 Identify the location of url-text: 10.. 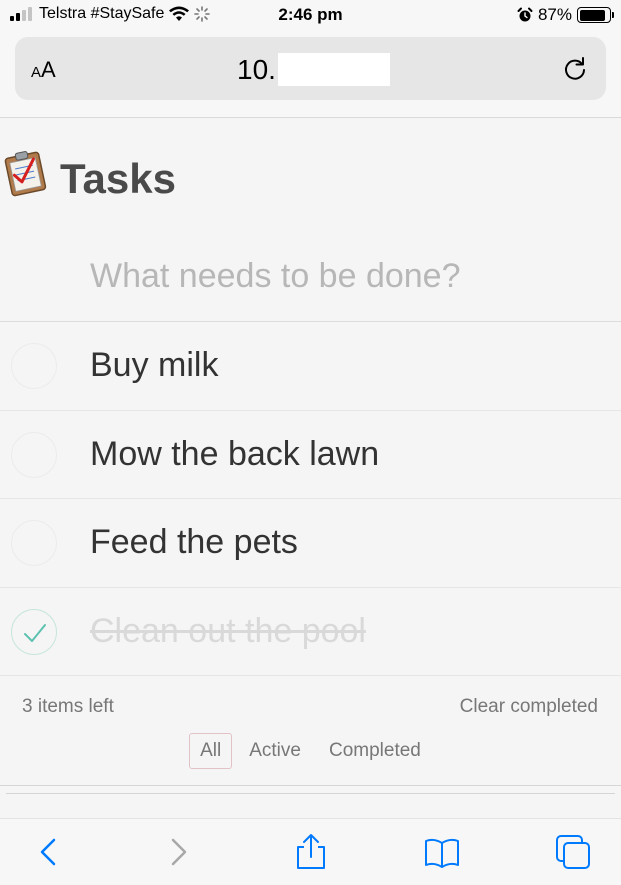
(256, 69).